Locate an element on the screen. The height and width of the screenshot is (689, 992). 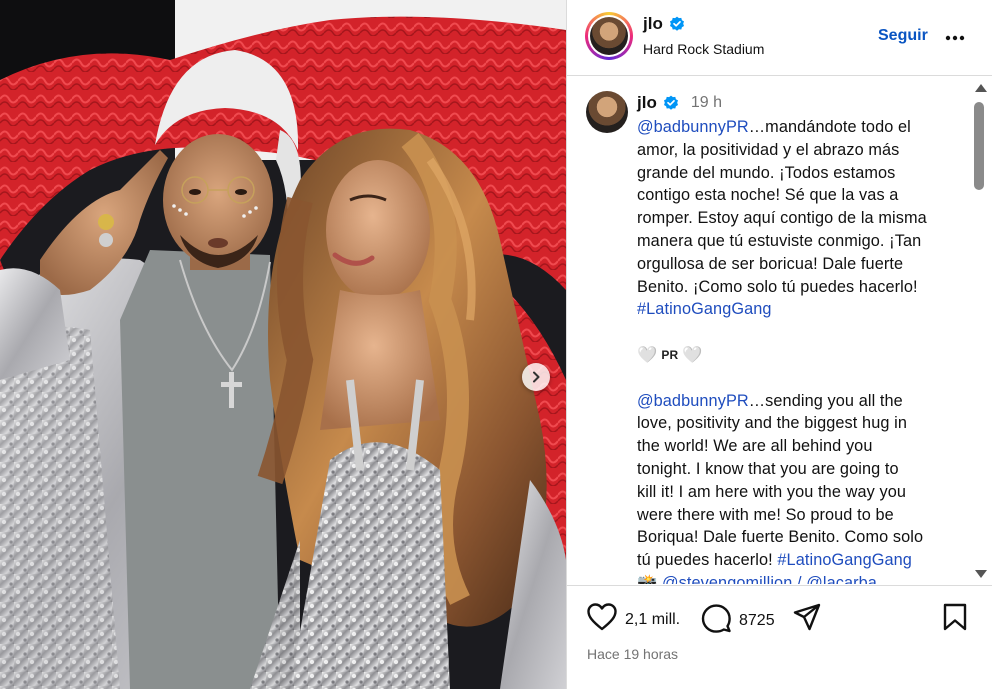
more-horizontal-icon is located at coordinates (955, 37).